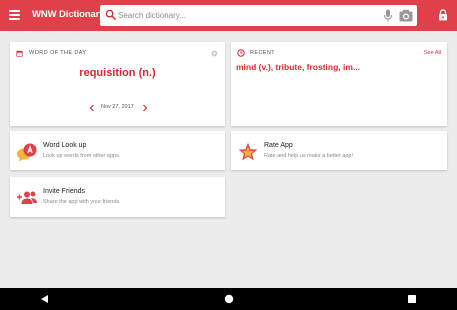  I want to click on microphone-icon, so click(388, 15).